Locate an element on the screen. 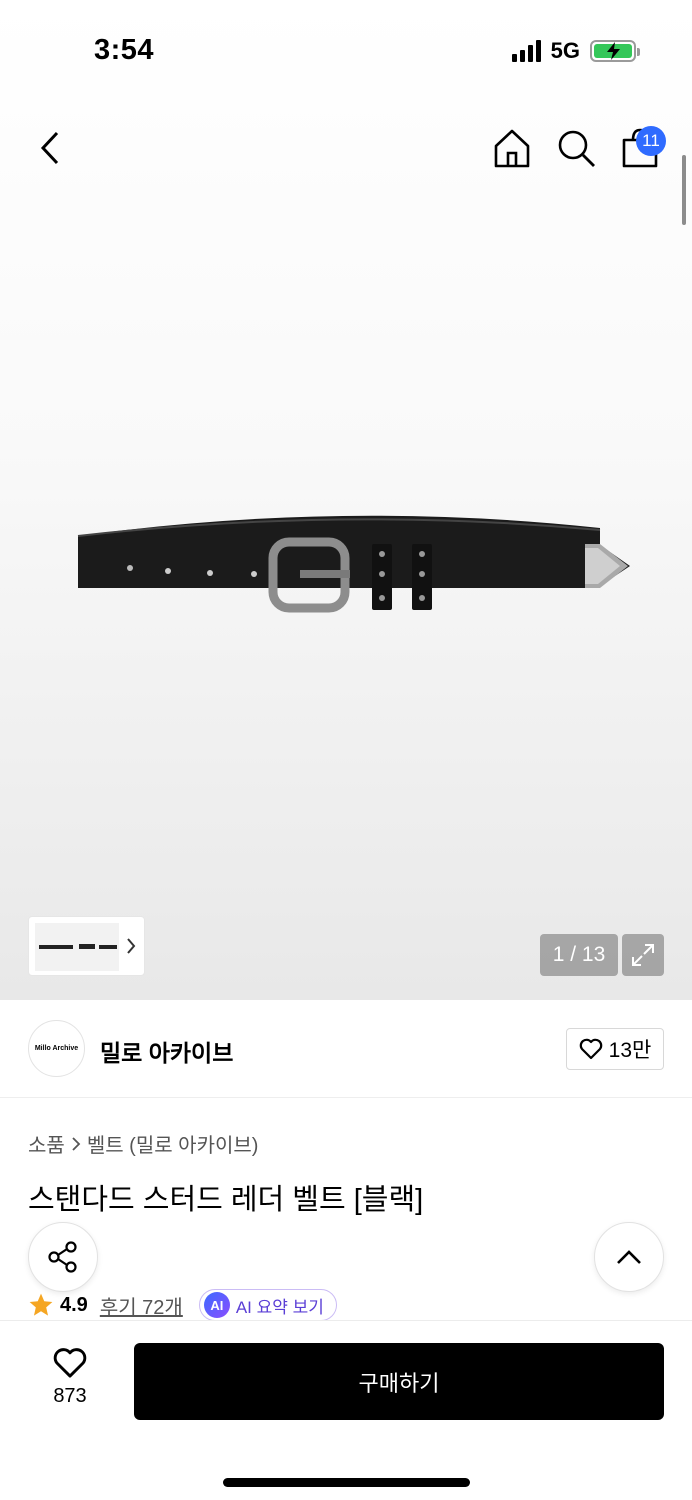  back-button is located at coordinates (50, 148).